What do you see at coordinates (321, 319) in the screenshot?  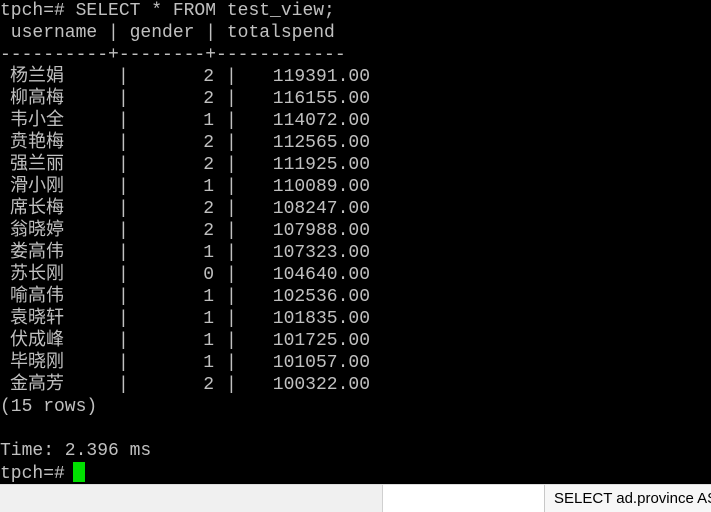 I see `totalspend-cell: 101835.00` at bounding box center [321, 319].